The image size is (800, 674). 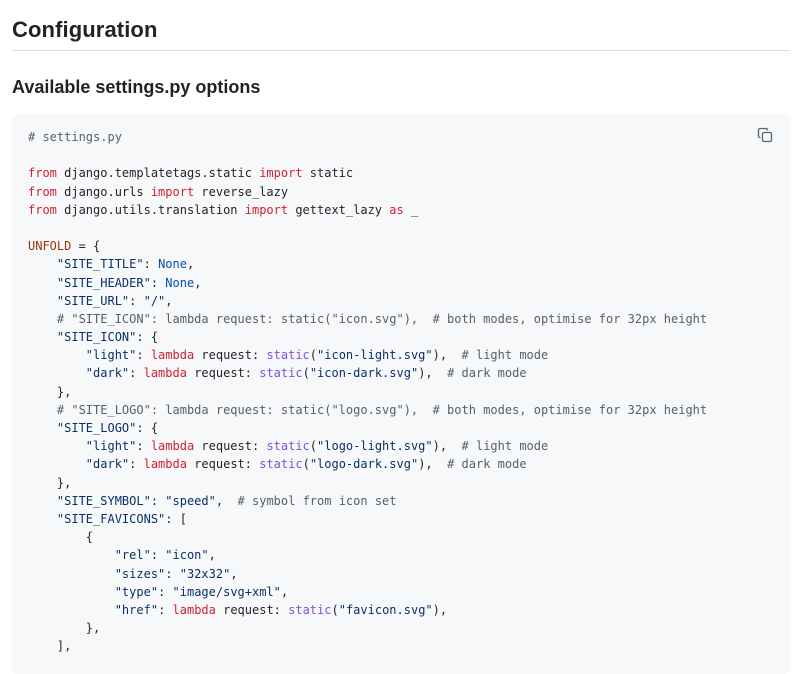 What do you see at coordinates (367, 646) in the screenshot?
I see `code-line: ],` at bounding box center [367, 646].